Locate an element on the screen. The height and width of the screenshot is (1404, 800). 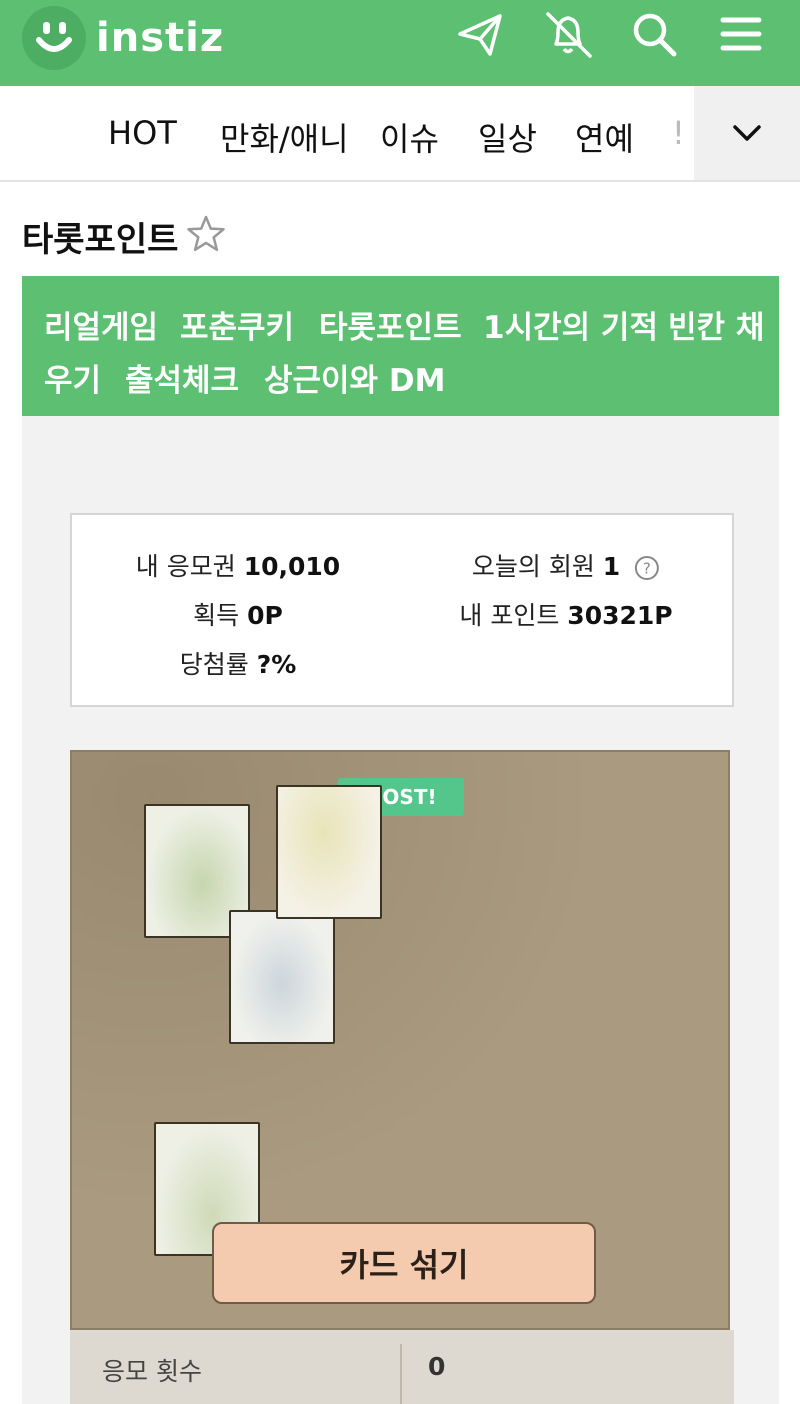
logo-text: instiz is located at coordinates (160, 38).